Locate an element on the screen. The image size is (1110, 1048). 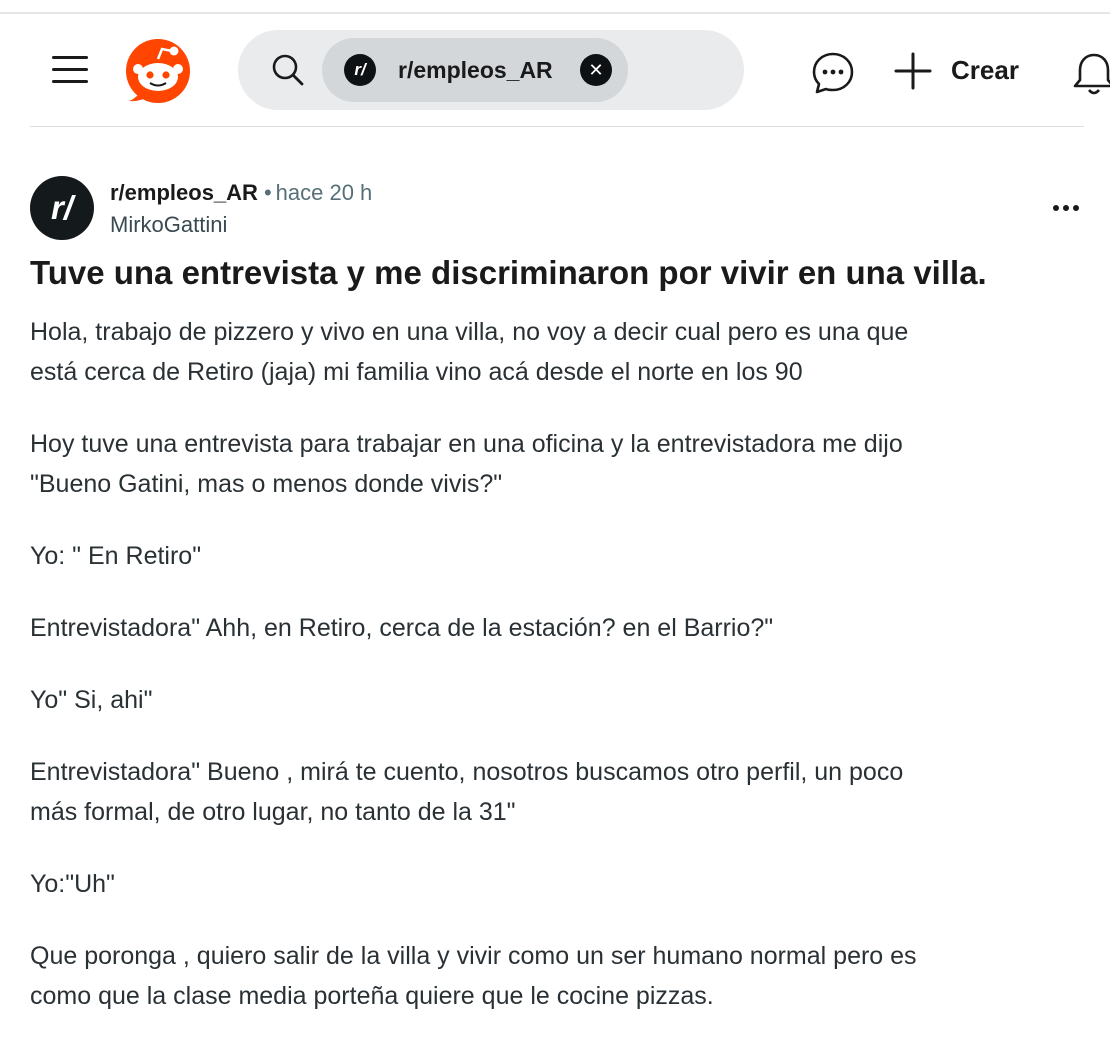
community-avatar: r/ is located at coordinates (360, 70).